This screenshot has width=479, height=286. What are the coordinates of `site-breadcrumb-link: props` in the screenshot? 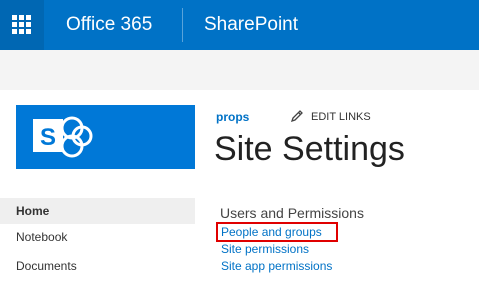 It's located at (232, 117).